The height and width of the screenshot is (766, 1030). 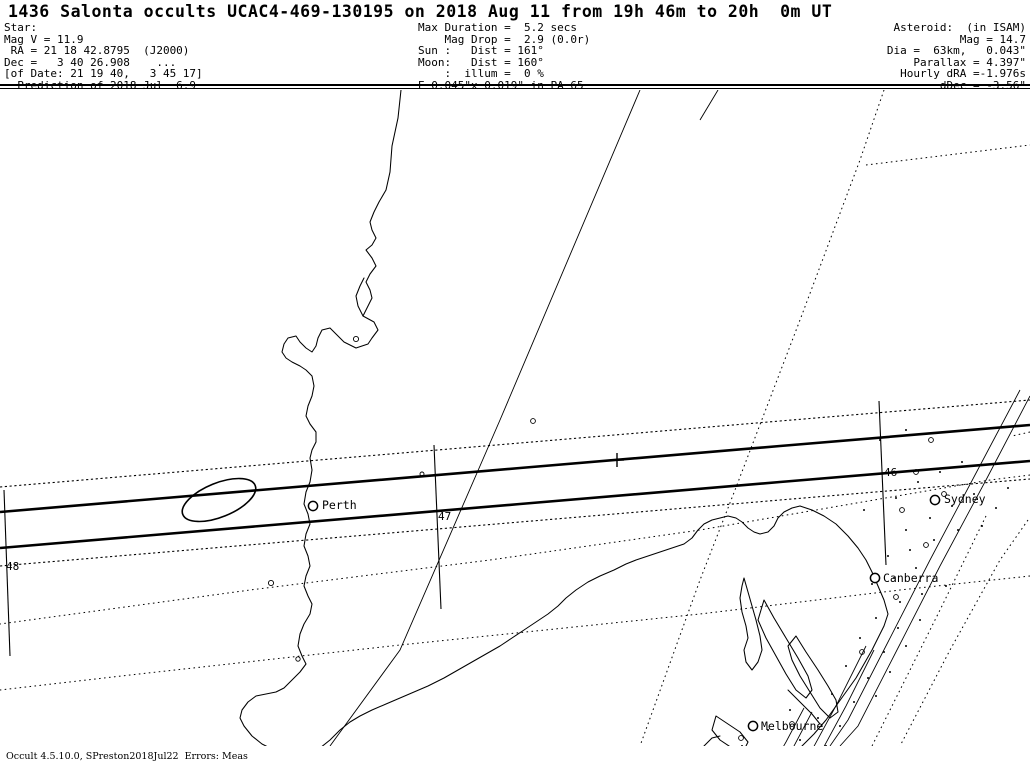 What do you see at coordinates (911, 578) in the screenshot?
I see `city-label-canberra: Canberra` at bounding box center [911, 578].